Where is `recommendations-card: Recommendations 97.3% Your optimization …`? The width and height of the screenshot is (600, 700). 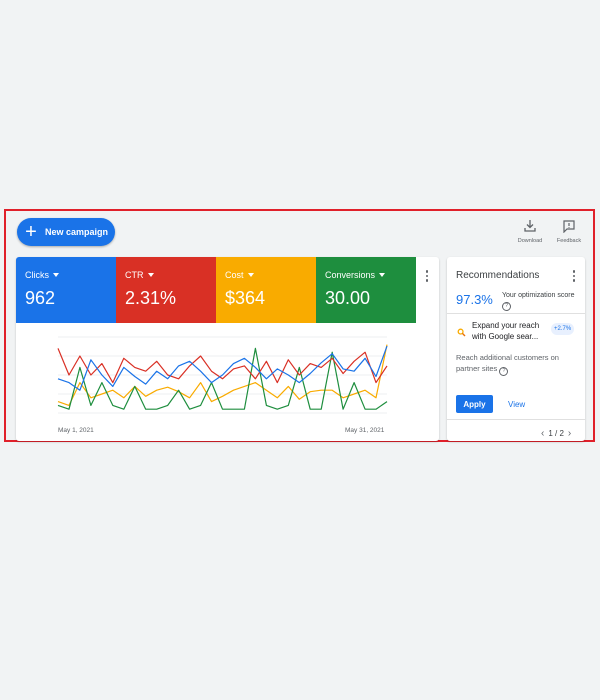 recommendations-card: Recommendations 97.3% Your optimization … is located at coordinates (516, 349).